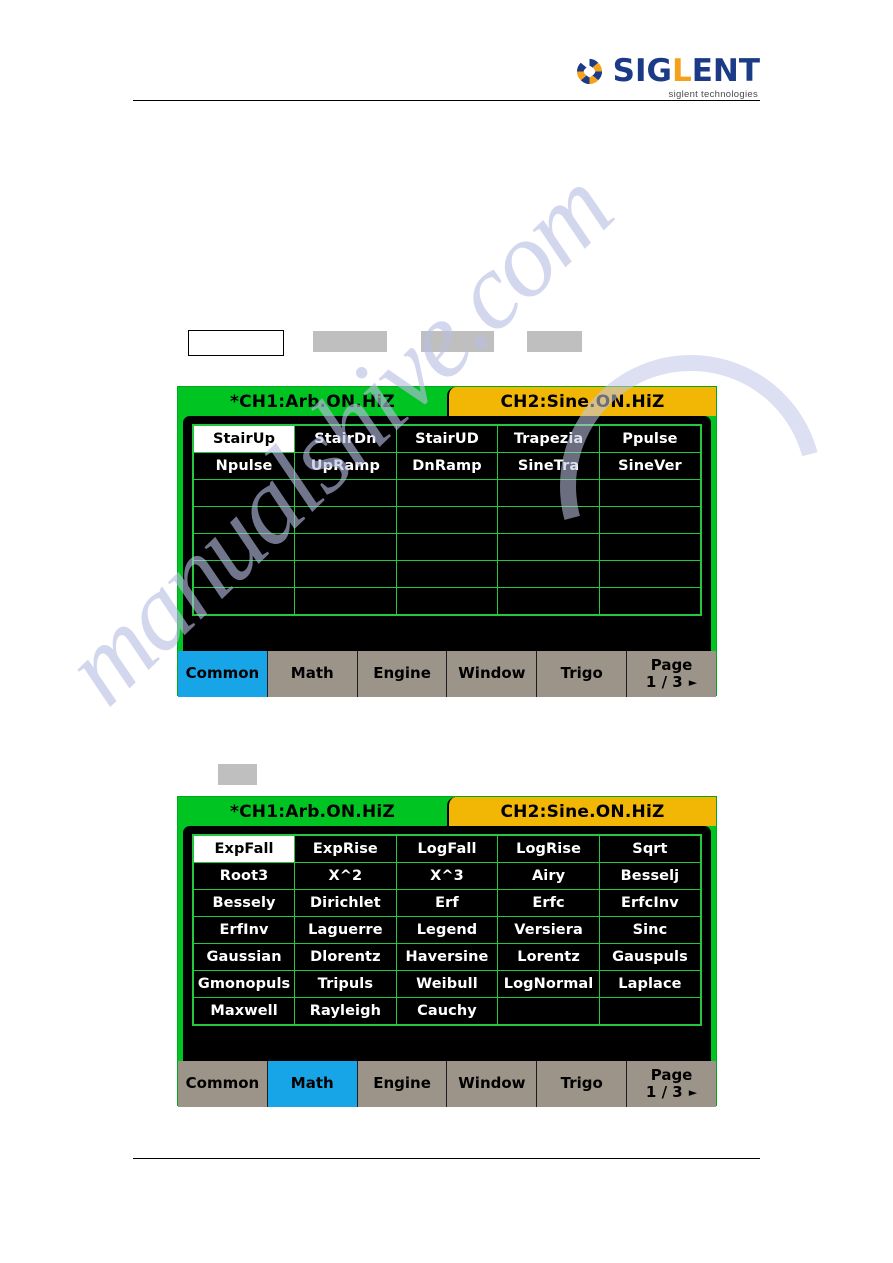 The image size is (893, 1263). I want to click on grid-cell: Gmonopuls, so click(244, 984).